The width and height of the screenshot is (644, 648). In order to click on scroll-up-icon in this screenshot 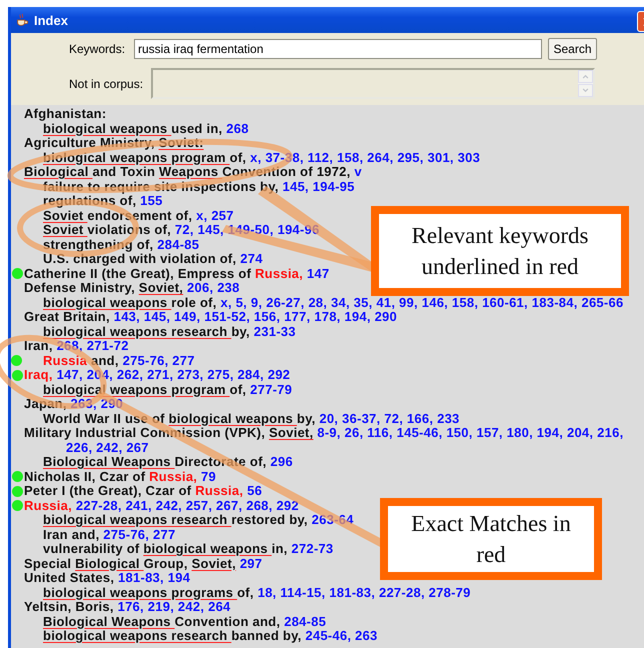, I will do `click(585, 76)`.